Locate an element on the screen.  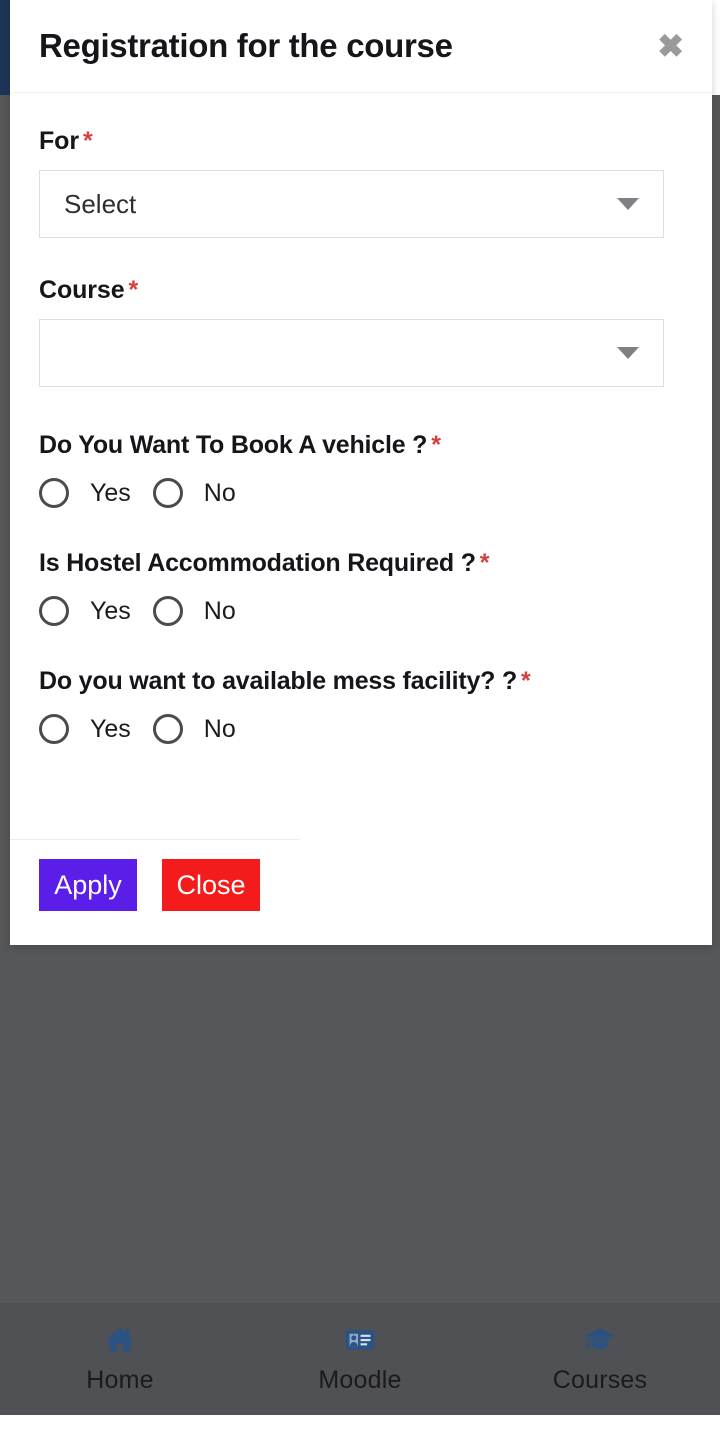
question-text: Is Hostel Accommodation Required ? is located at coordinates (257, 563).